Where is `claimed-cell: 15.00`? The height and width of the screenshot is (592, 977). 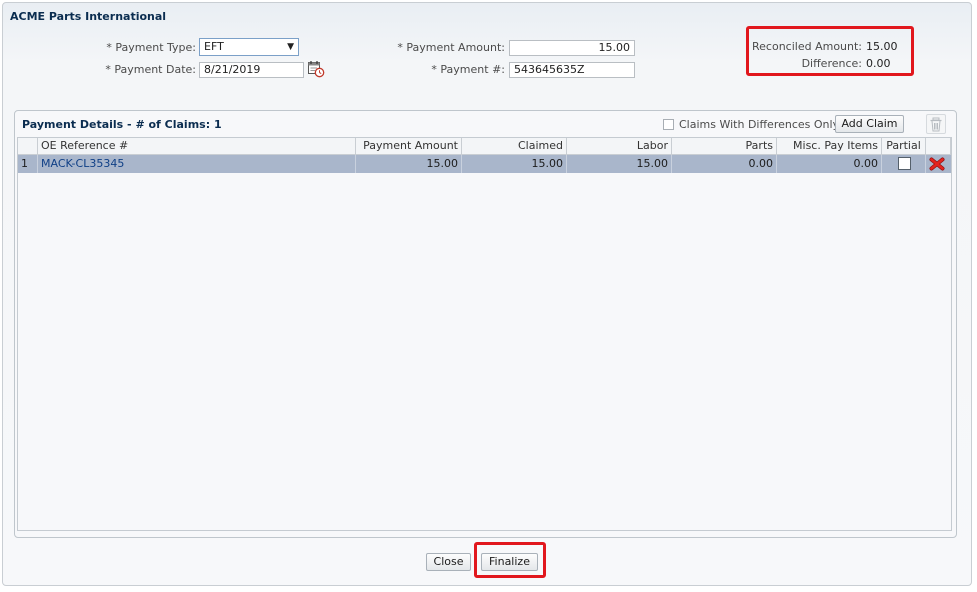 claimed-cell: 15.00 is located at coordinates (514, 164).